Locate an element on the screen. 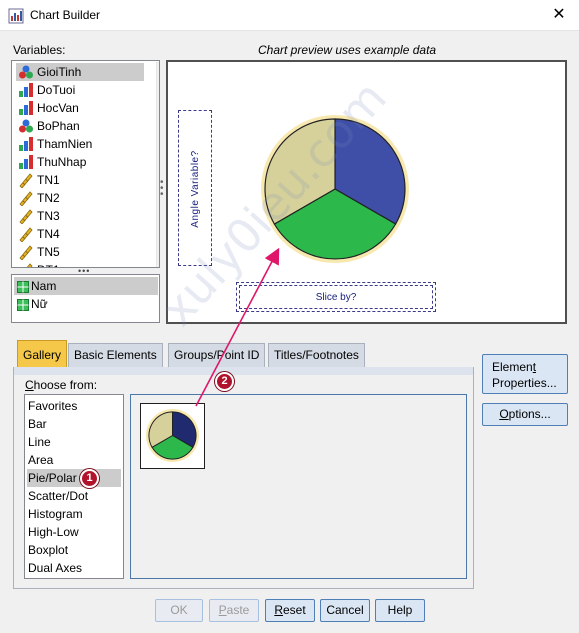  pie-thumbnail-icon is located at coordinates (172, 435).